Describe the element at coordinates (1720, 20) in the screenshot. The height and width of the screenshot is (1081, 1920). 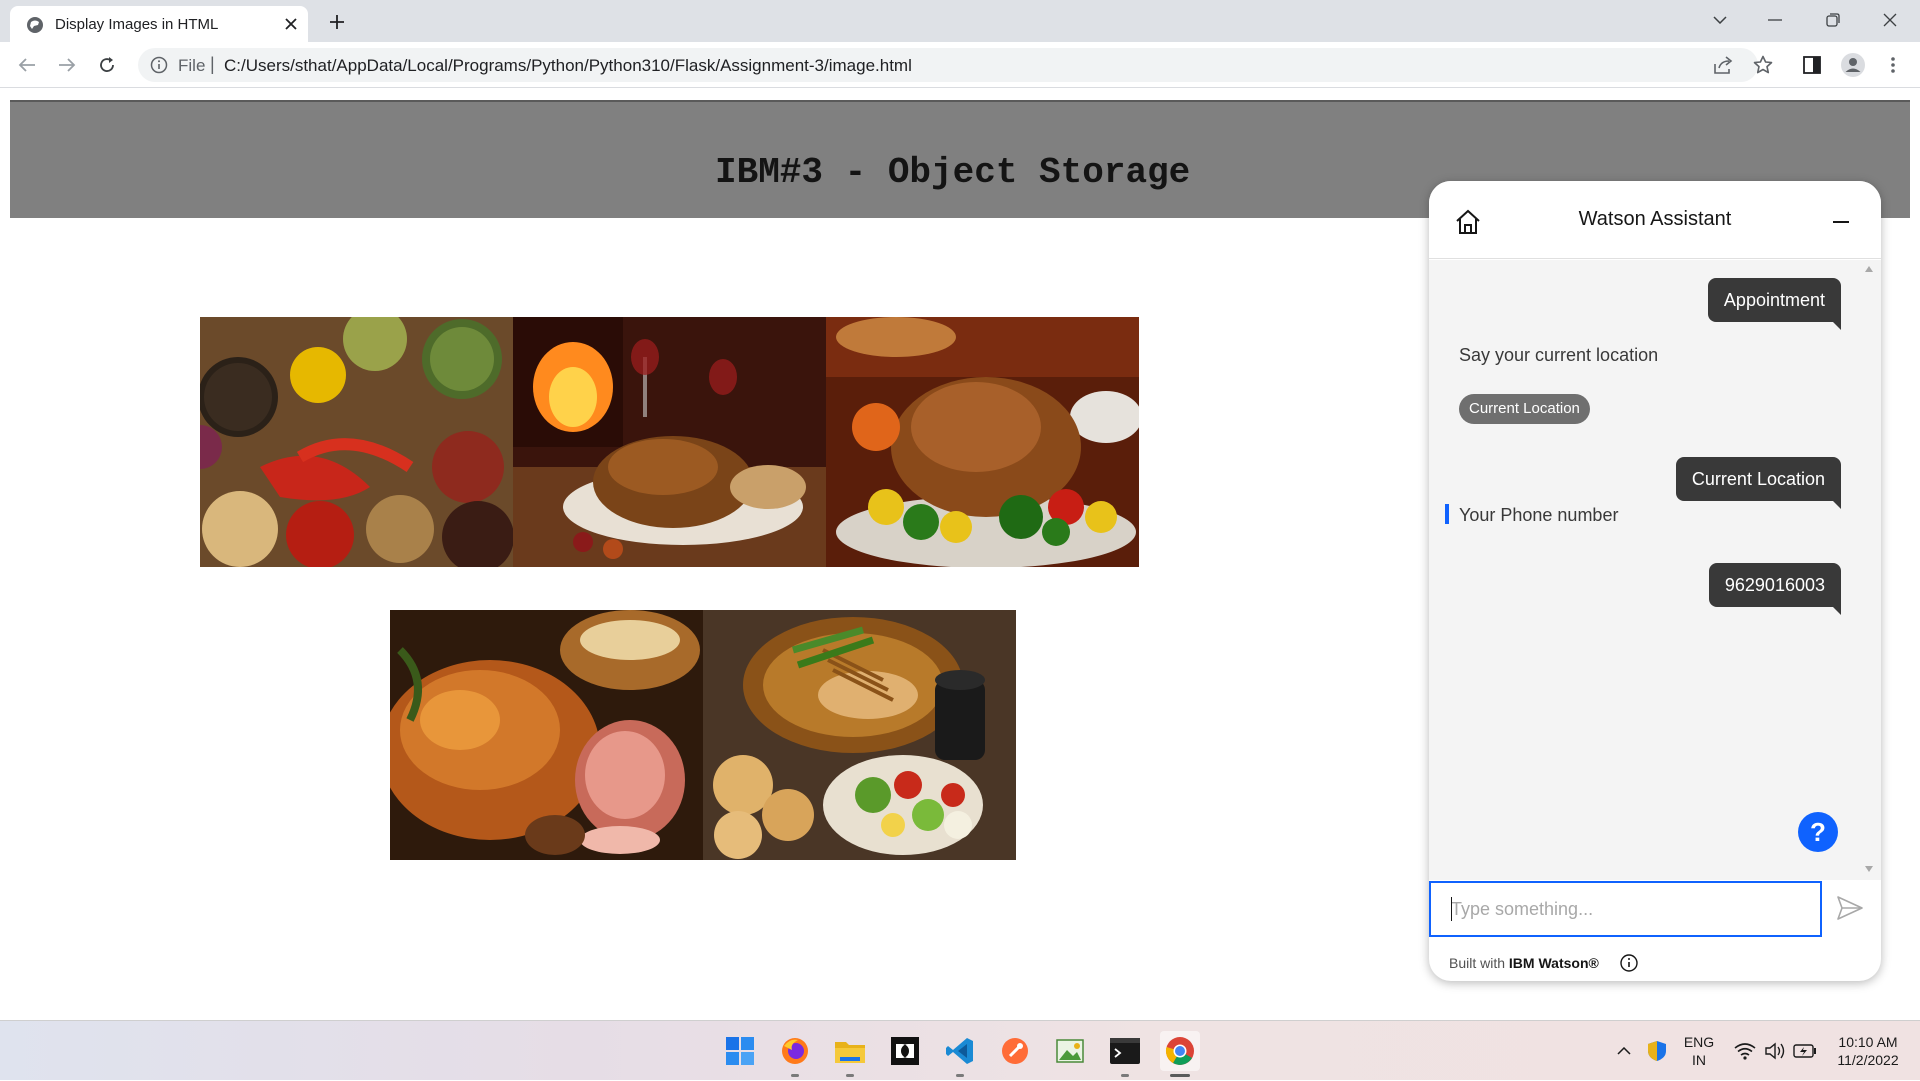
I see `tab-search-chevron-icon` at that location.